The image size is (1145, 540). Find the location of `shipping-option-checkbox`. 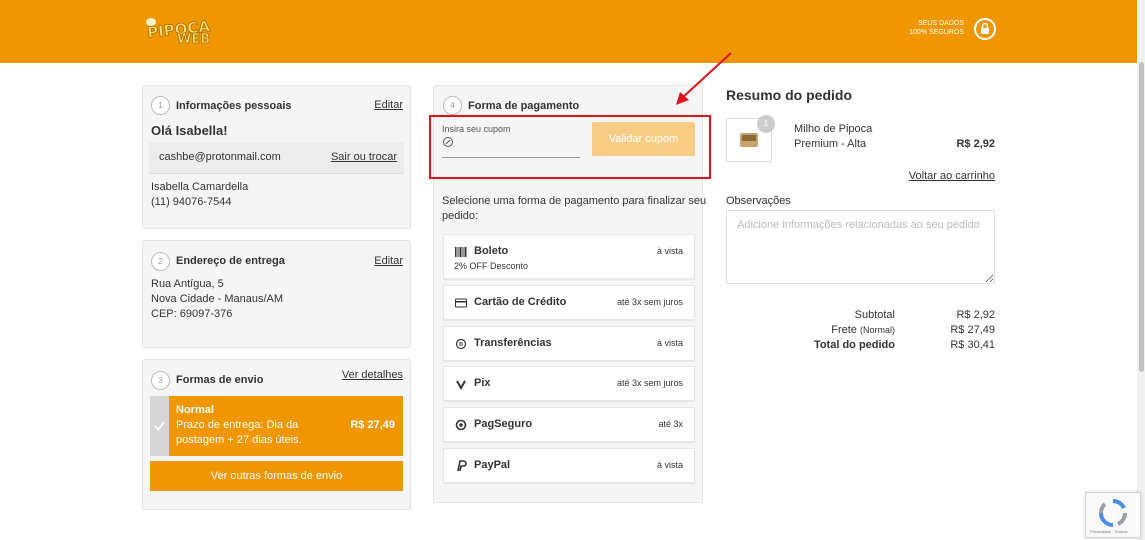

shipping-option-checkbox is located at coordinates (159, 426).